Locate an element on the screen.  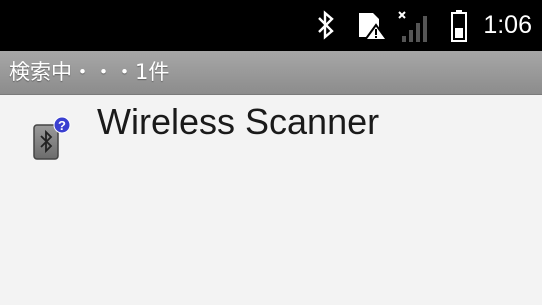
device-name: Wireless Scanner is located at coordinates (238, 121).